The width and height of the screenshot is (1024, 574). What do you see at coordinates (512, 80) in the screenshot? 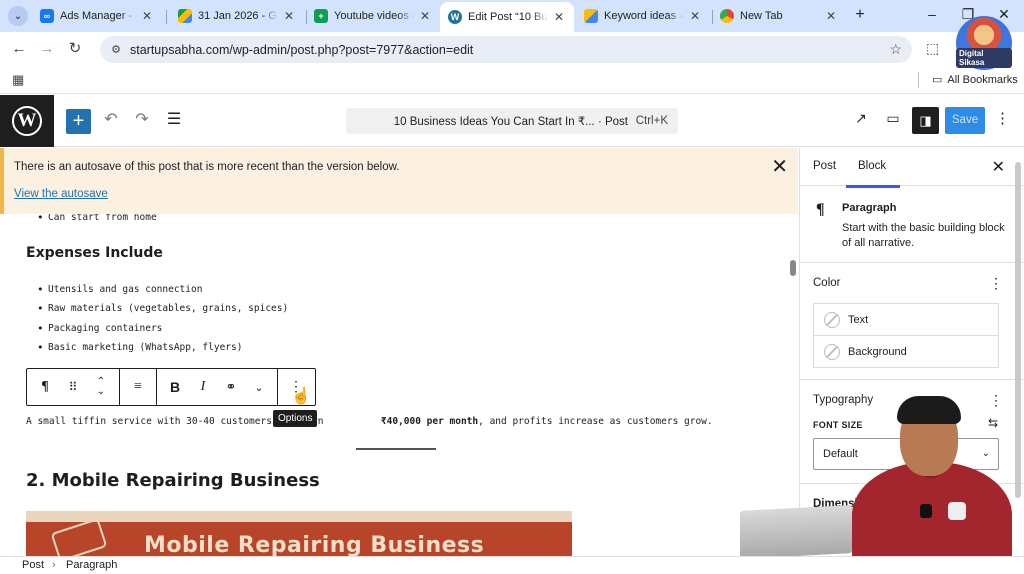
I see `bookmarks-bar: ▦ ▭ All Bookmarks` at bounding box center [512, 80].